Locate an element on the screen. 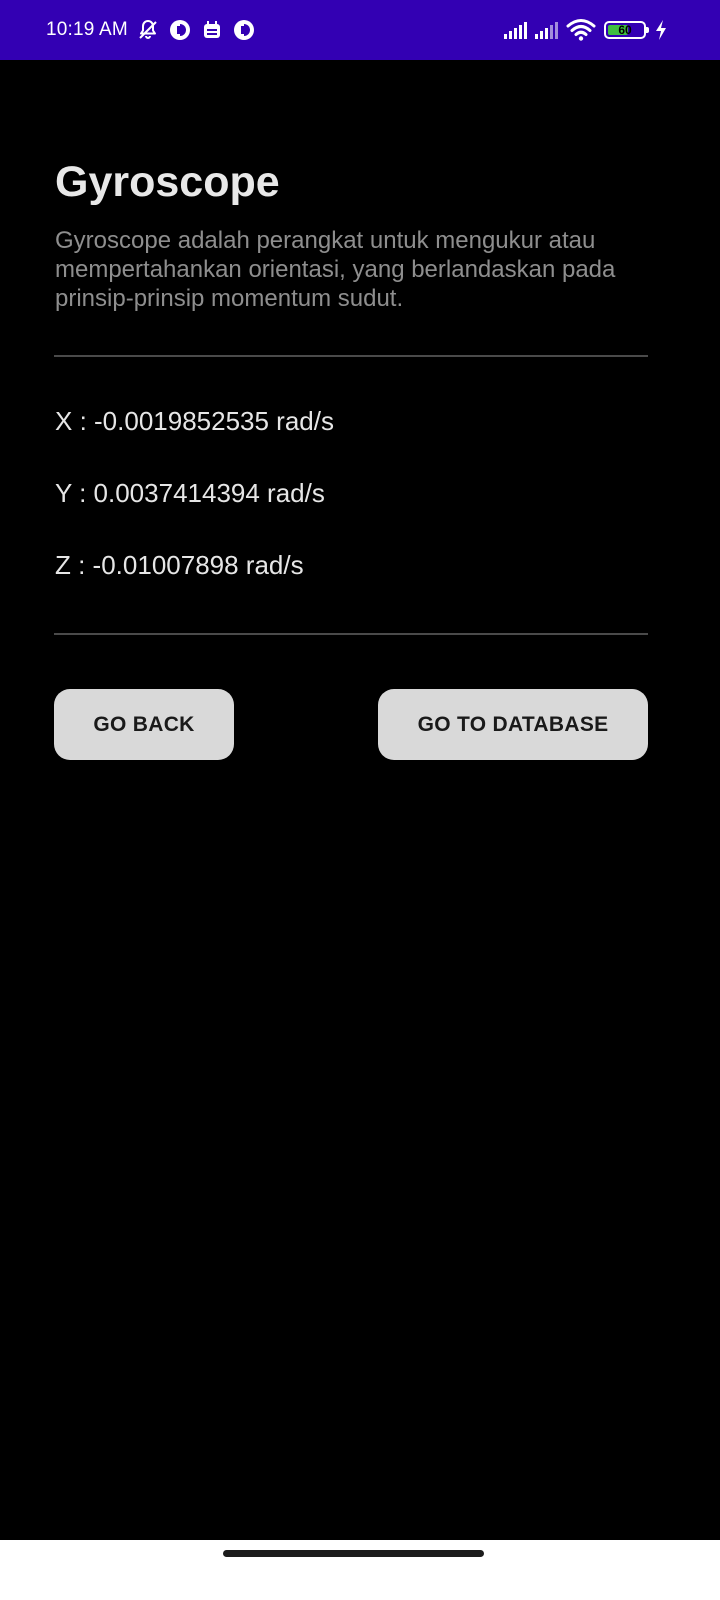 This screenshot has width=720, height=1600. battery-level: 60 is located at coordinates (625, 30).